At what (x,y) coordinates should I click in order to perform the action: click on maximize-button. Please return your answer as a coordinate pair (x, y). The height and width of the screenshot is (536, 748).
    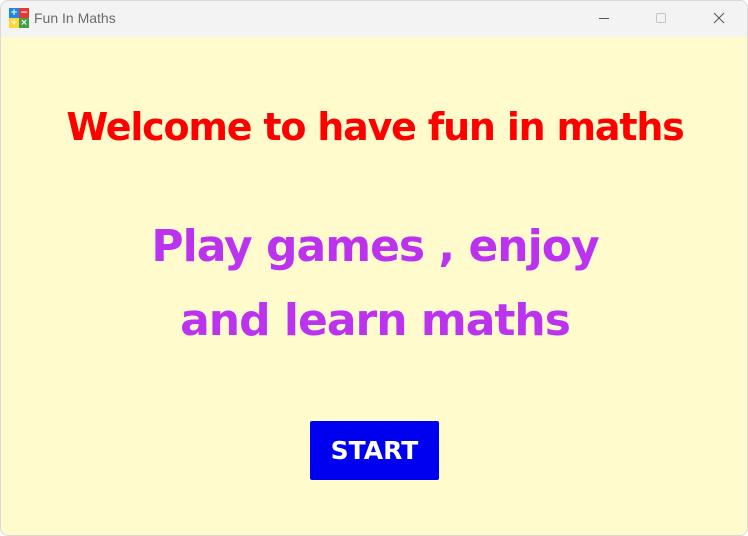
    Looking at the image, I should click on (661, 18).